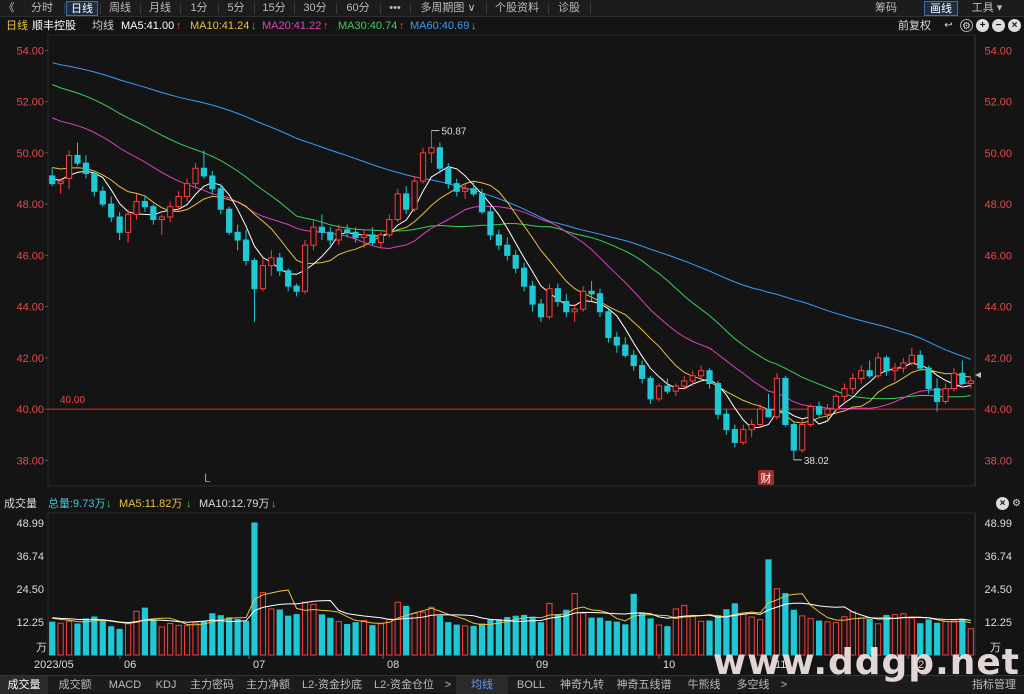  I want to click on indicator-tab-3: KDJ, so click(166, 685).